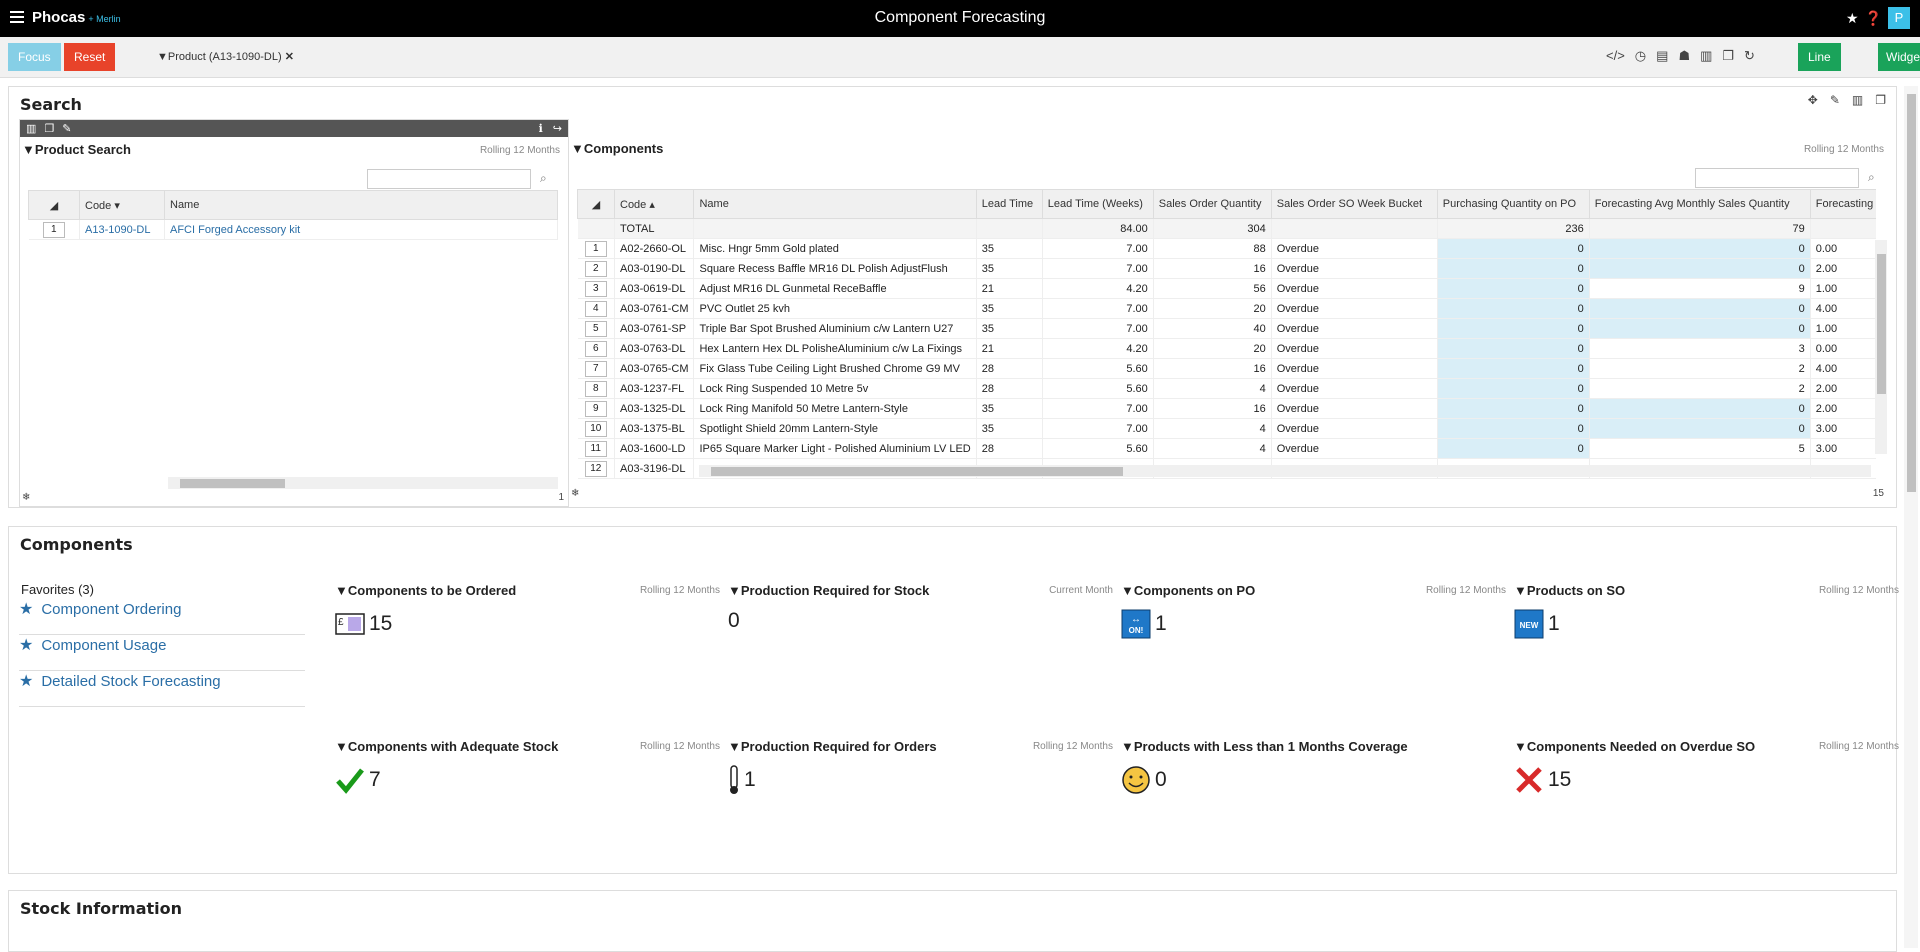  What do you see at coordinates (1098, 448) in the screenshot?
I see `cell-lead-time-weeks: 5.60` at bounding box center [1098, 448].